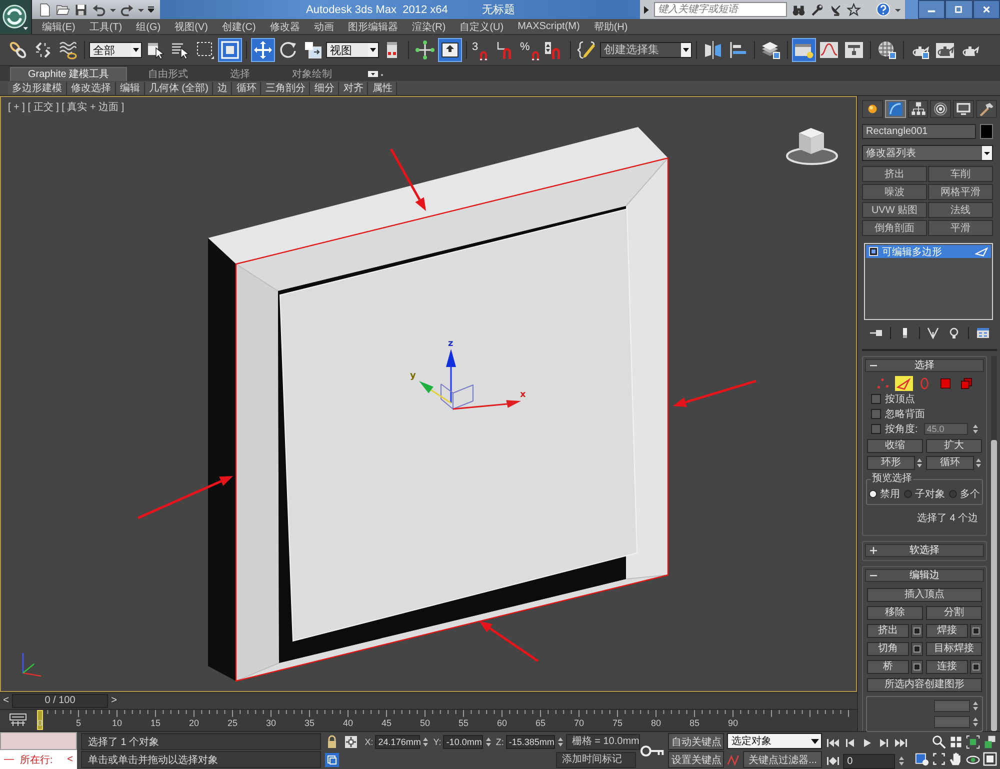  What do you see at coordinates (373, 27) in the screenshot?
I see `menu-item: 图形编辑器` at bounding box center [373, 27].